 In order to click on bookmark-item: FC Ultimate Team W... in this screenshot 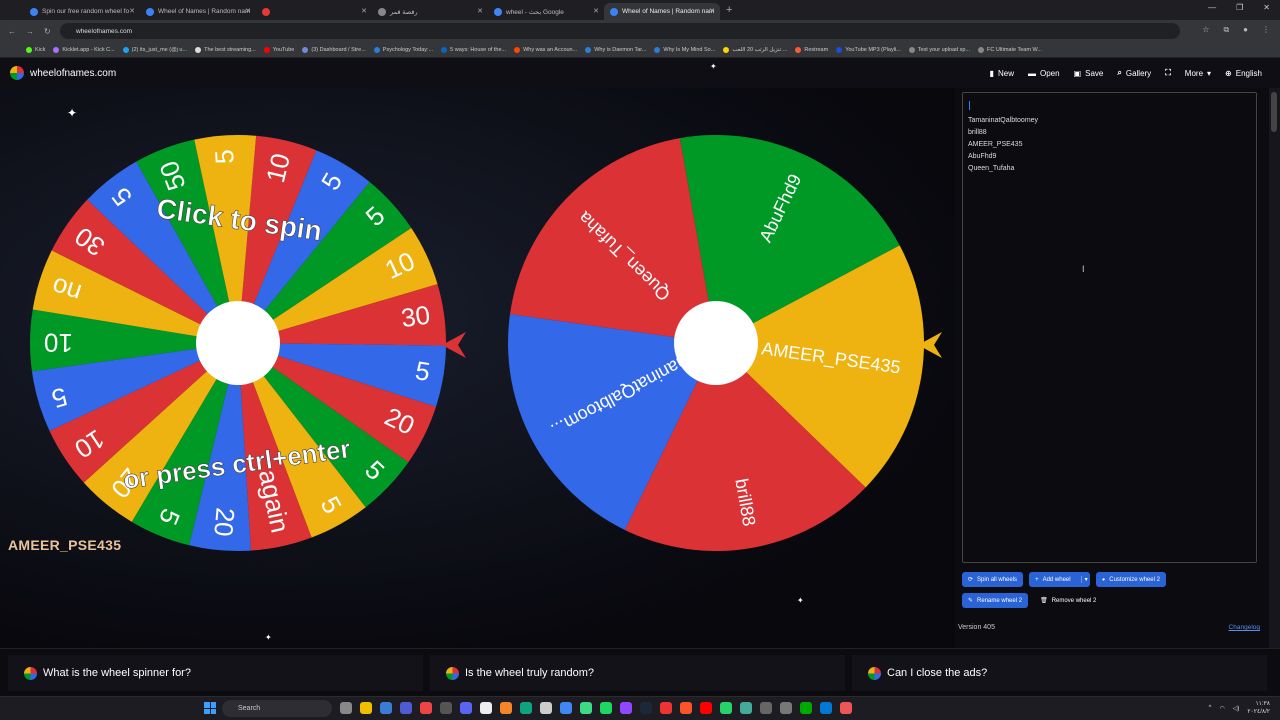, I will do `click(1010, 49)`.